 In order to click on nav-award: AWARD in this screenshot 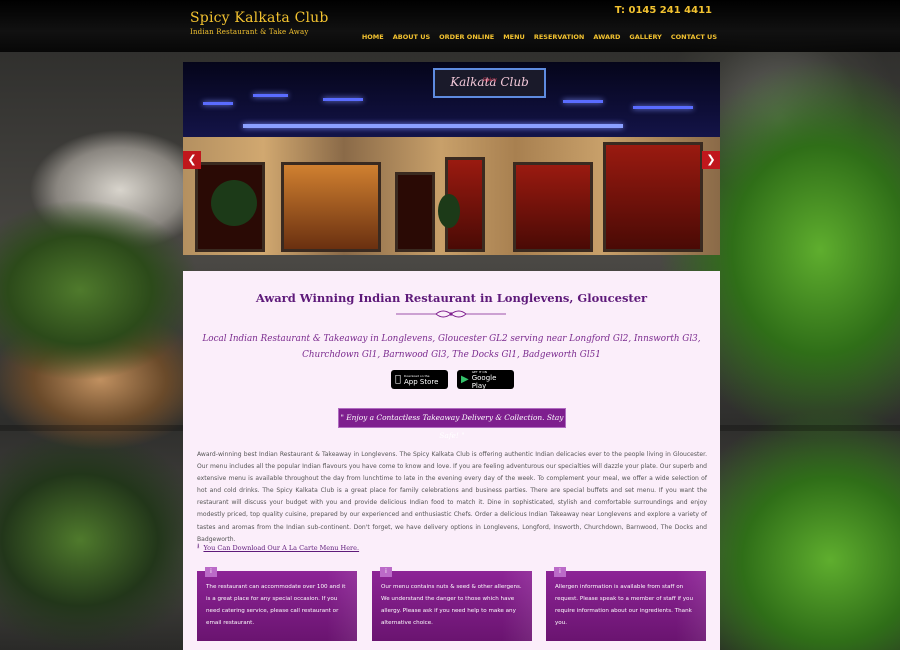, I will do `click(606, 37)`.